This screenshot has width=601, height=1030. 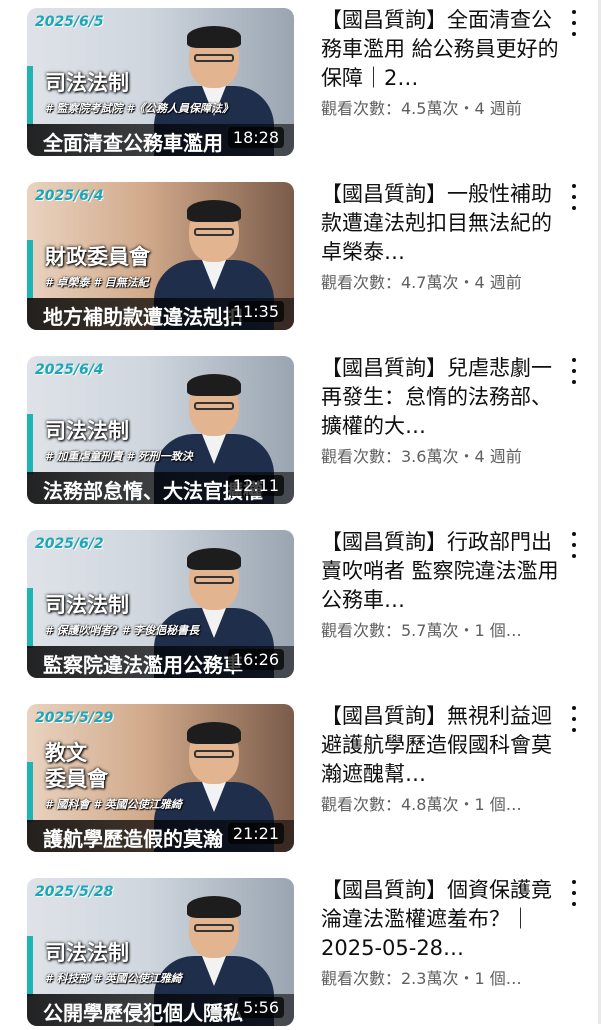 I want to click on thumbnail-tags: # 保護吹哨者? # 李俊俋秘書長, so click(x=122, y=630).